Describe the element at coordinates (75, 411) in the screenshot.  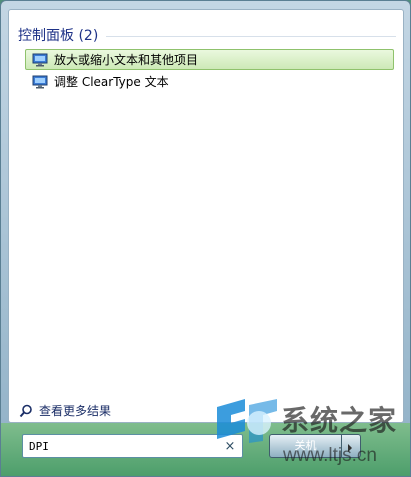
I see `see-more-label: 查看更多结果` at that location.